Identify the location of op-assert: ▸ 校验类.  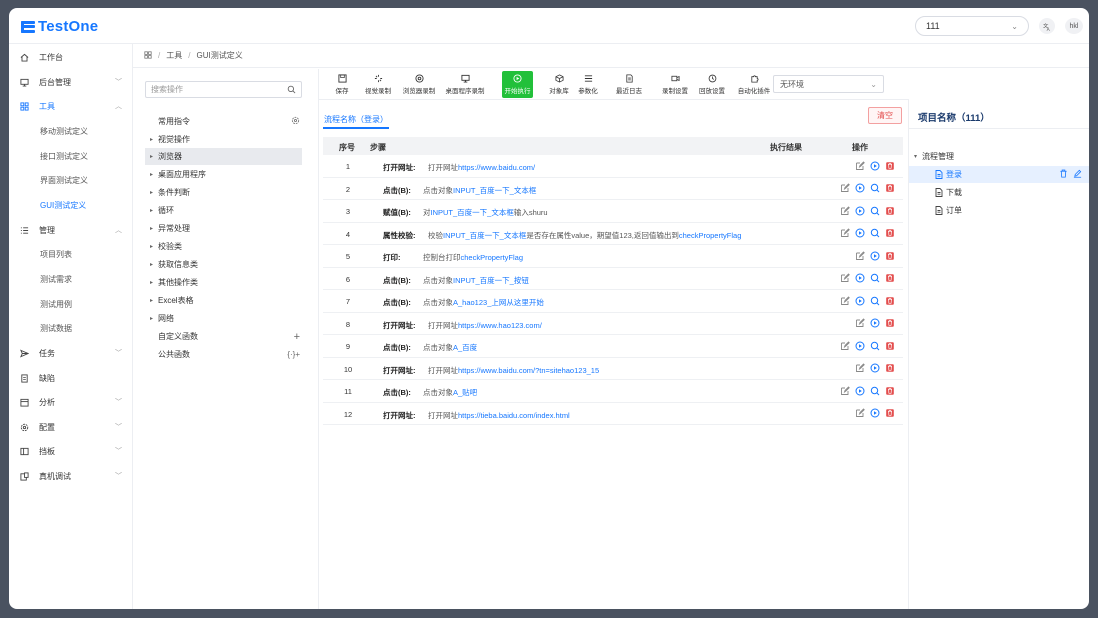
(223, 246).